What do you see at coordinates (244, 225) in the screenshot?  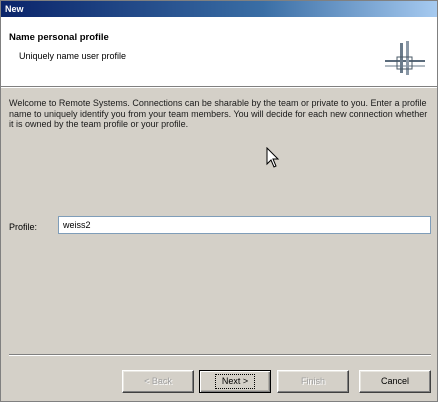 I see `profile-name-input` at bounding box center [244, 225].